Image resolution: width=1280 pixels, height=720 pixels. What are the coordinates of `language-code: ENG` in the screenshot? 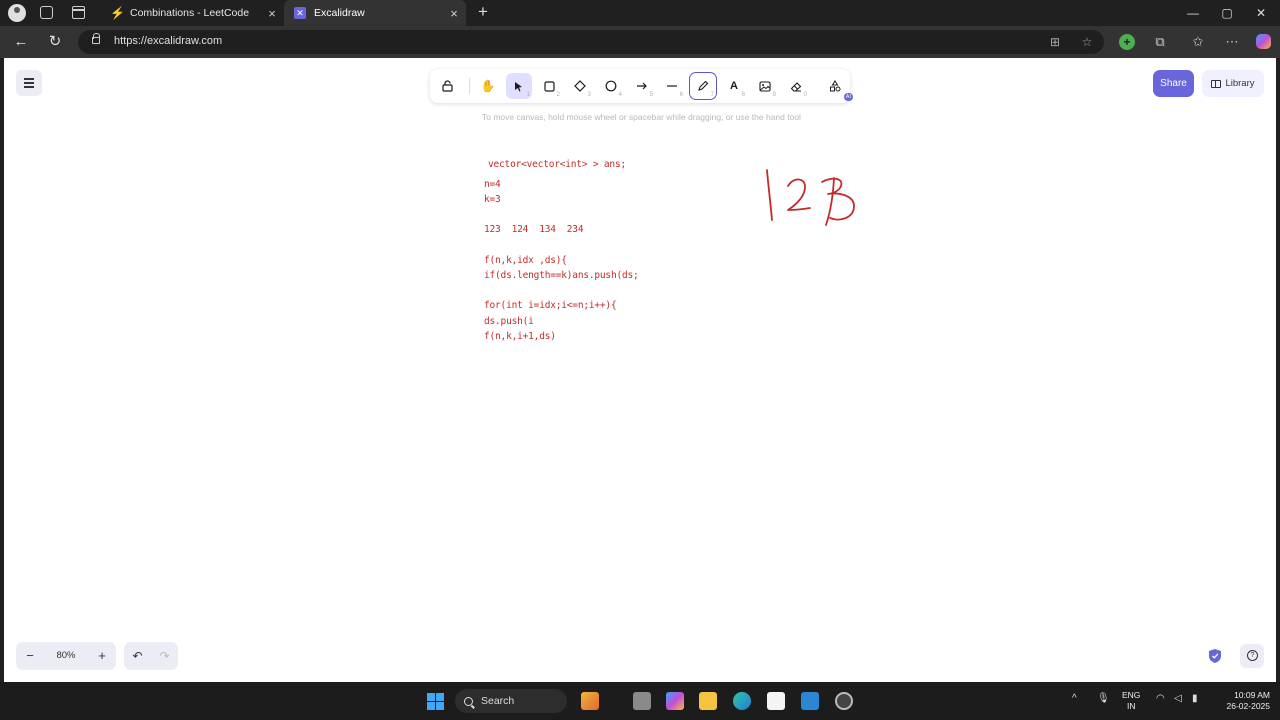 It's located at (1131, 695).